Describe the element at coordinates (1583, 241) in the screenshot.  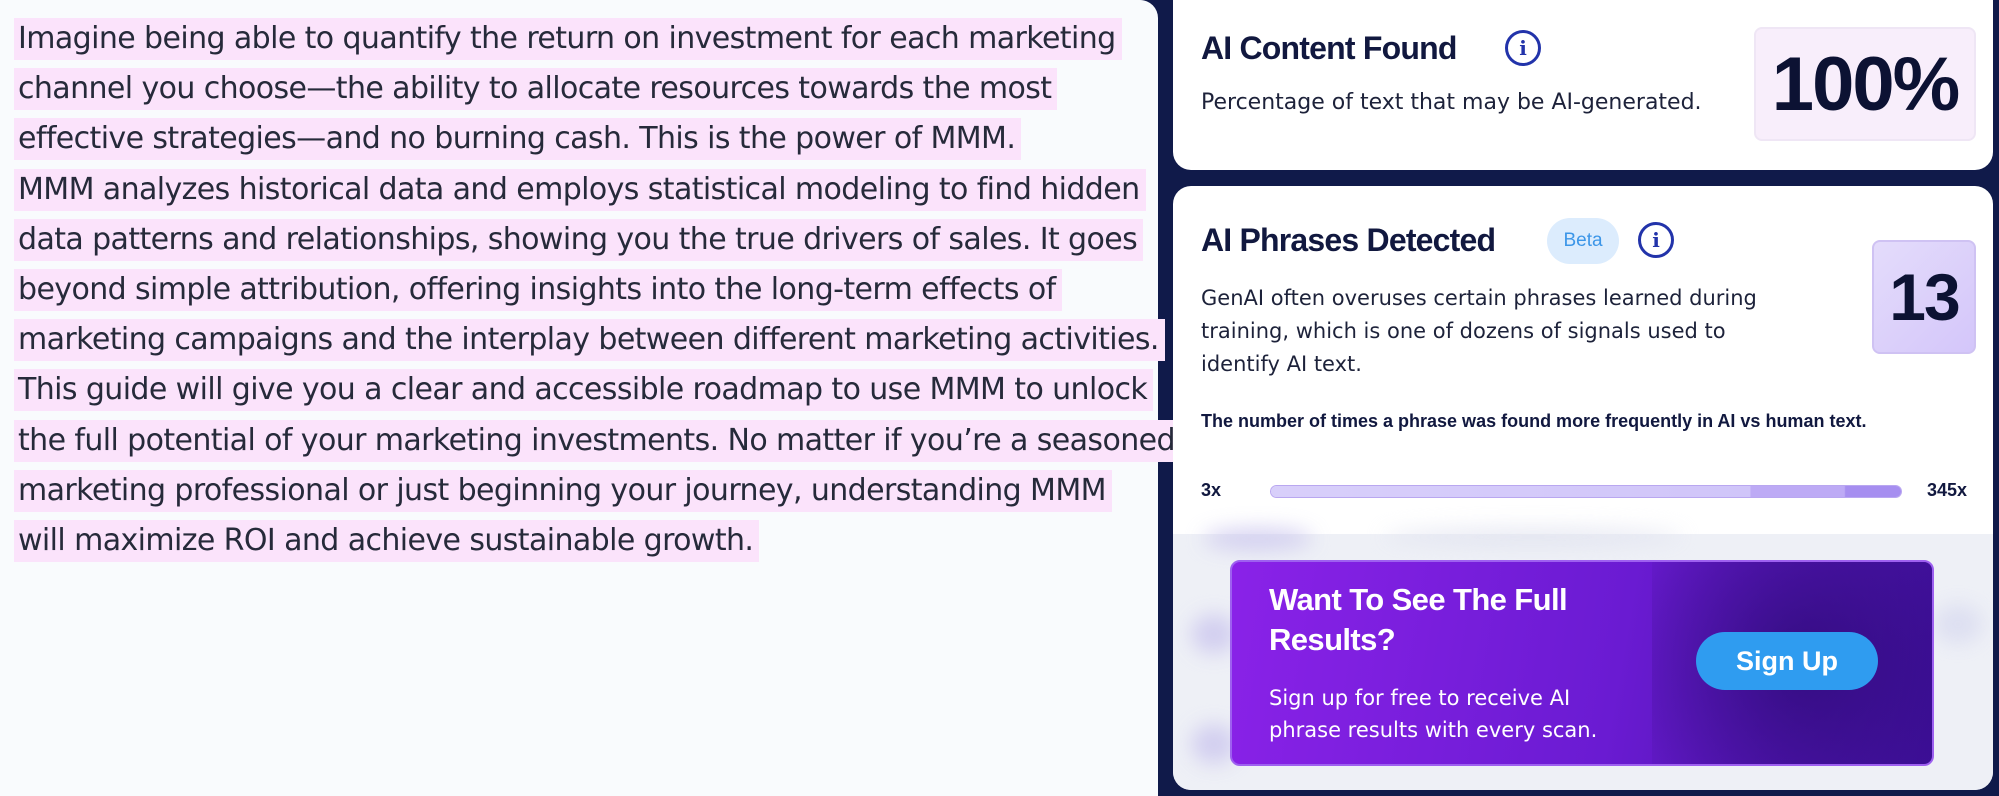
I see `beta-badge: Beta` at that location.